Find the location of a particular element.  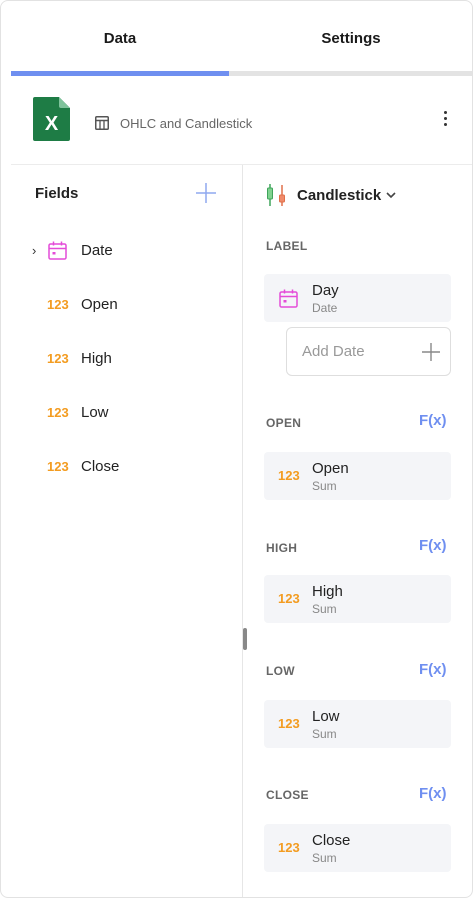

fields-title: Fields is located at coordinates (57, 193).